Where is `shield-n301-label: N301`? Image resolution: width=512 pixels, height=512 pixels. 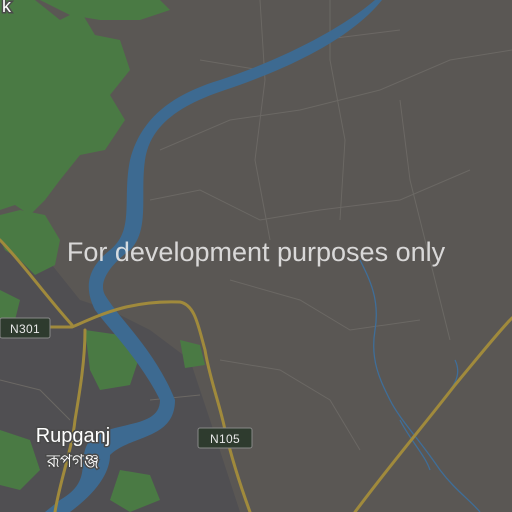 shield-n301-label: N301 is located at coordinates (25, 329).